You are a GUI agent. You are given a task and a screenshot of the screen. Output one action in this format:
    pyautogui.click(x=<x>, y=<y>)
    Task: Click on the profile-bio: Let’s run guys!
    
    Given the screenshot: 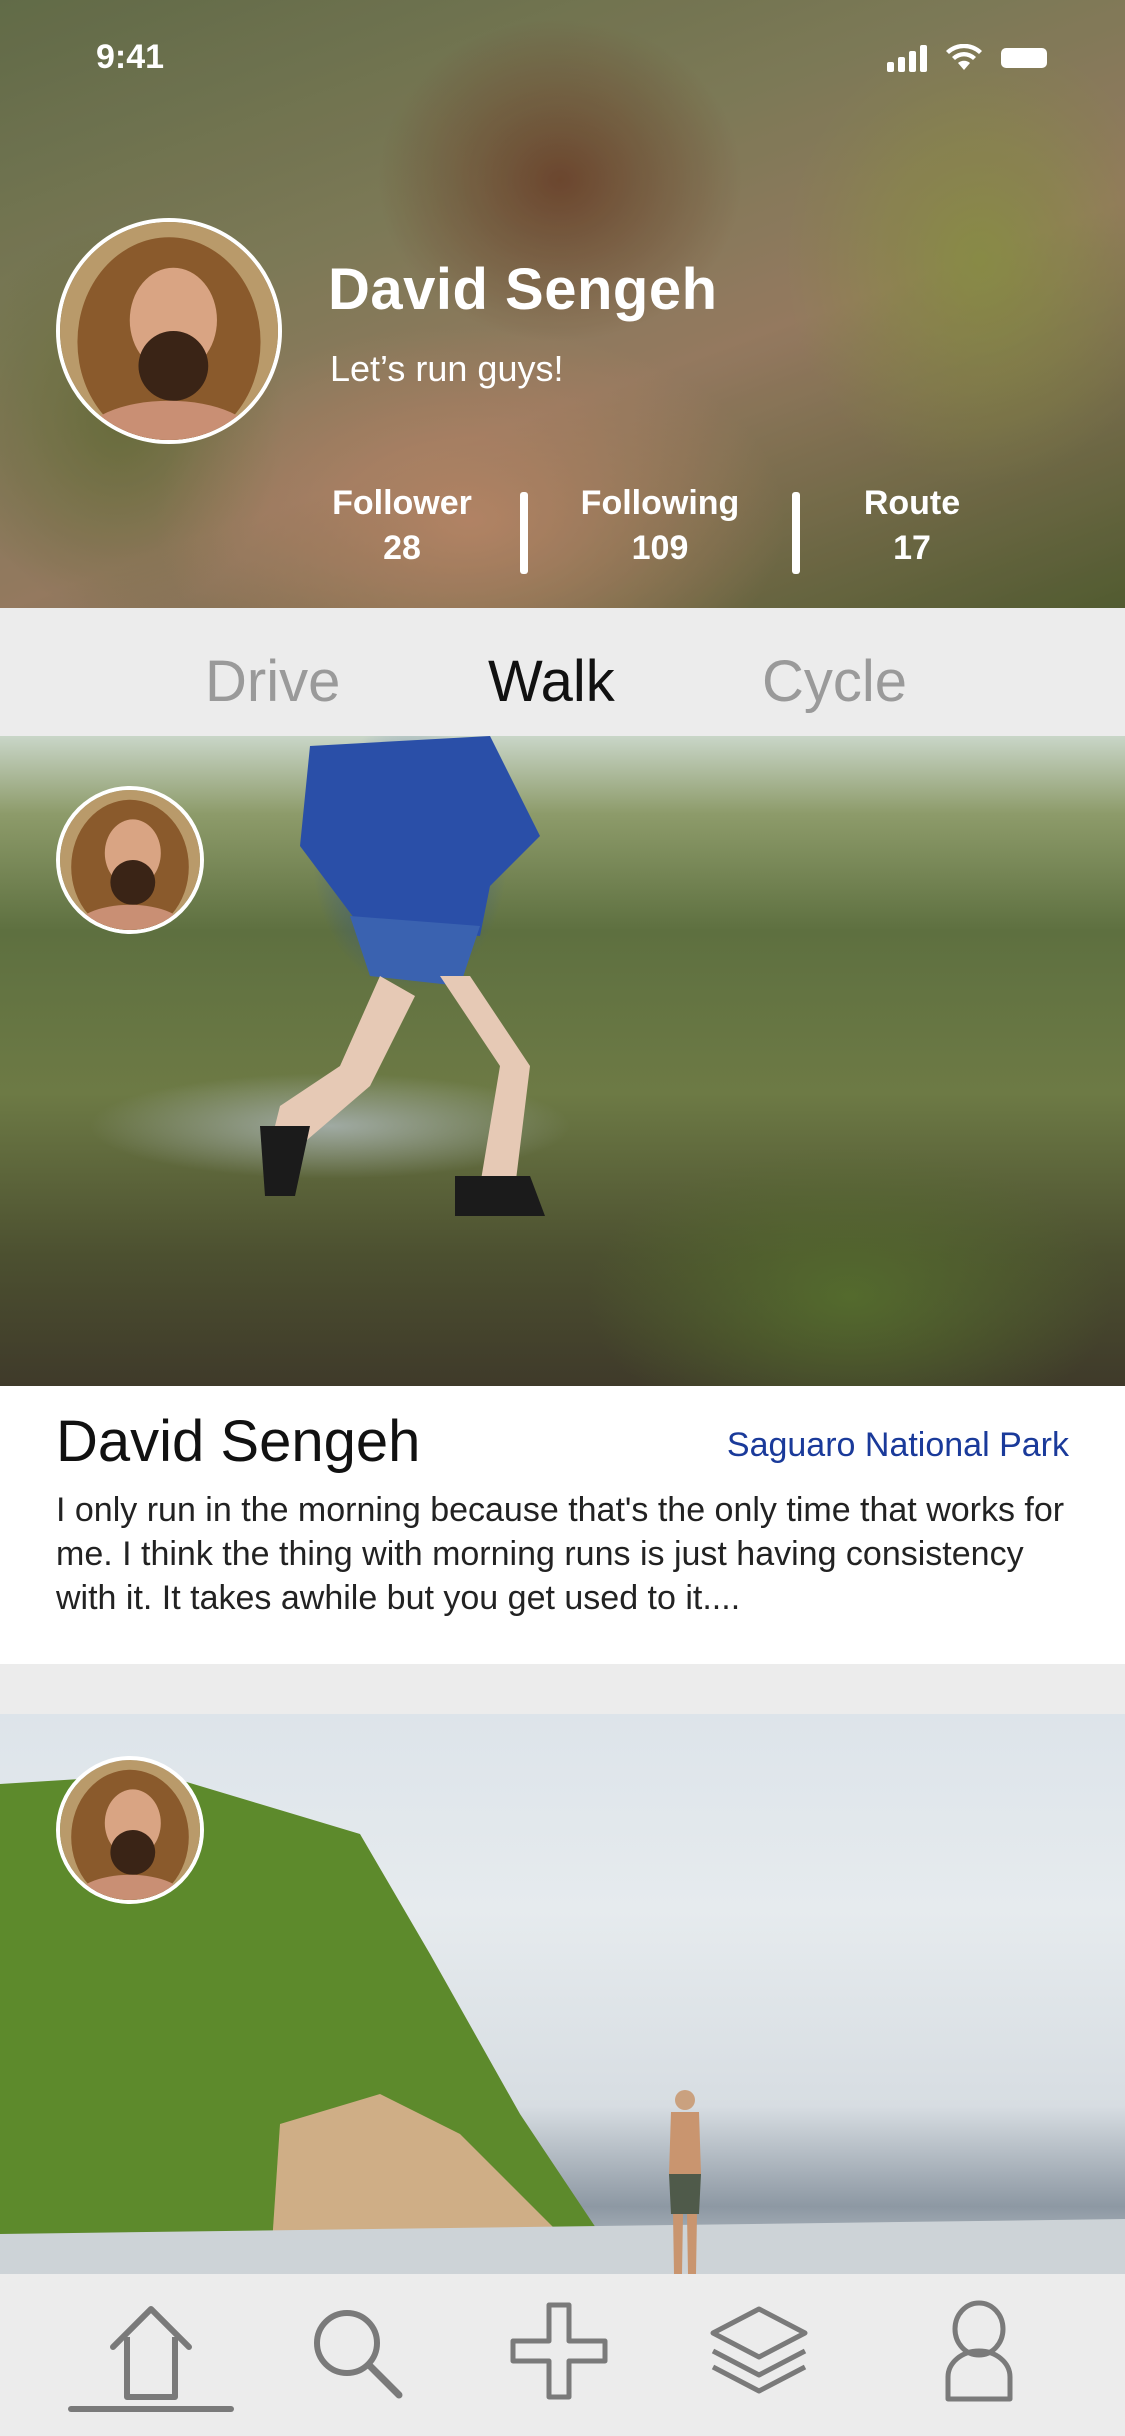 What is the action you would take?
    pyautogui.click(x=447, y=368)
    